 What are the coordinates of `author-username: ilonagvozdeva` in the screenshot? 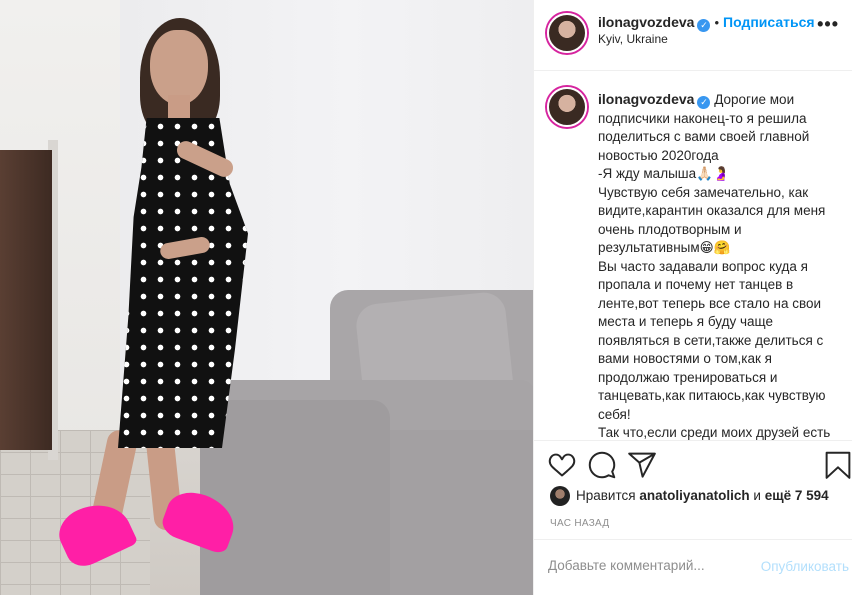 It's located at (646, 22).